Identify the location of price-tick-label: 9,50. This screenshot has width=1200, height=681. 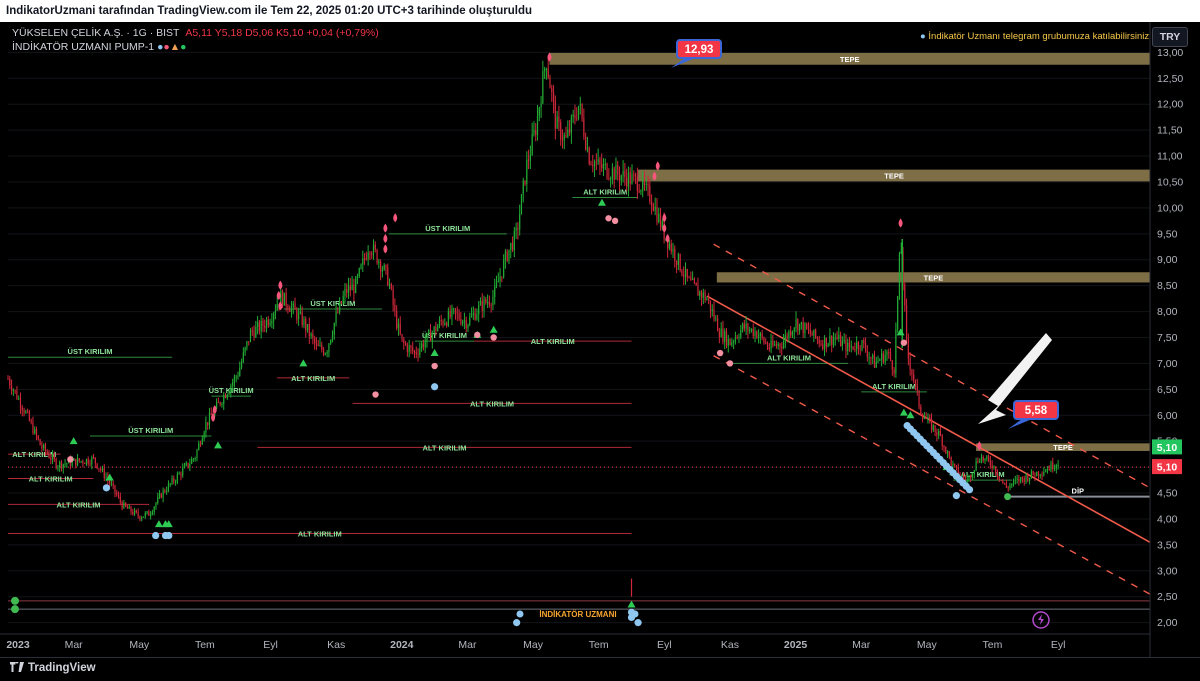
(1167, 234).